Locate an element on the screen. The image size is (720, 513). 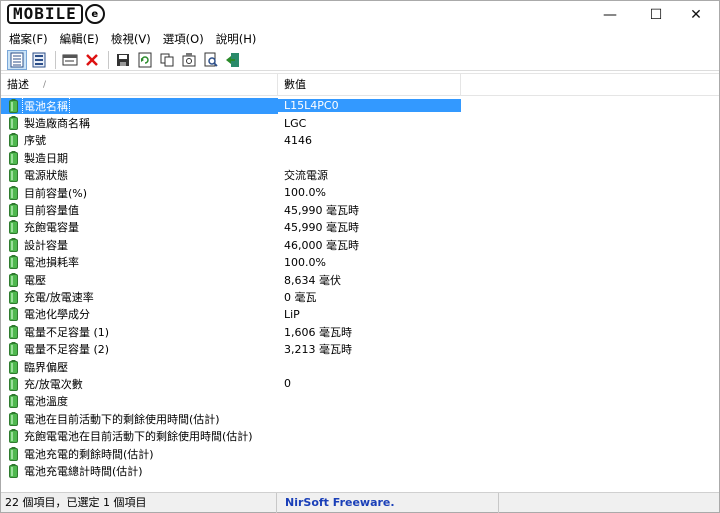
table-row: 製造廠商名稱 LGC is located at coordinates (360, 122).